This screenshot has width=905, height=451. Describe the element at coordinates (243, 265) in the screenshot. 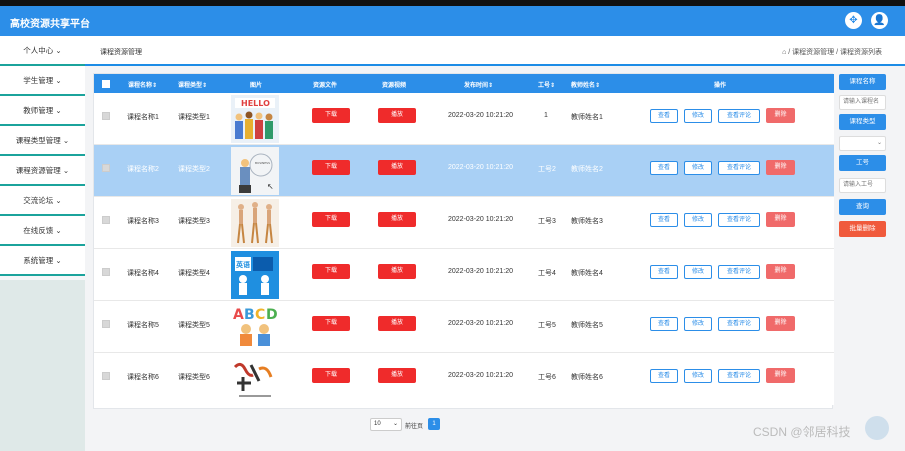

I see `english-label: 英语` at that location.